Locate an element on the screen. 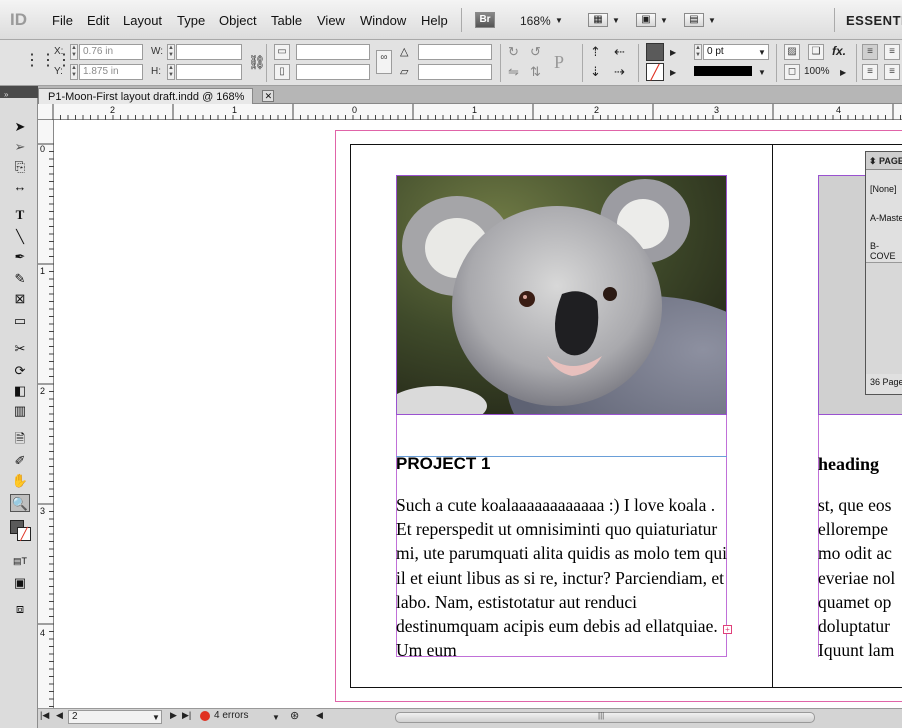 The width and height of the screenshot is (902, 728). preflight-dropdown-icon: ▼ is located at coordinates (276, 717).